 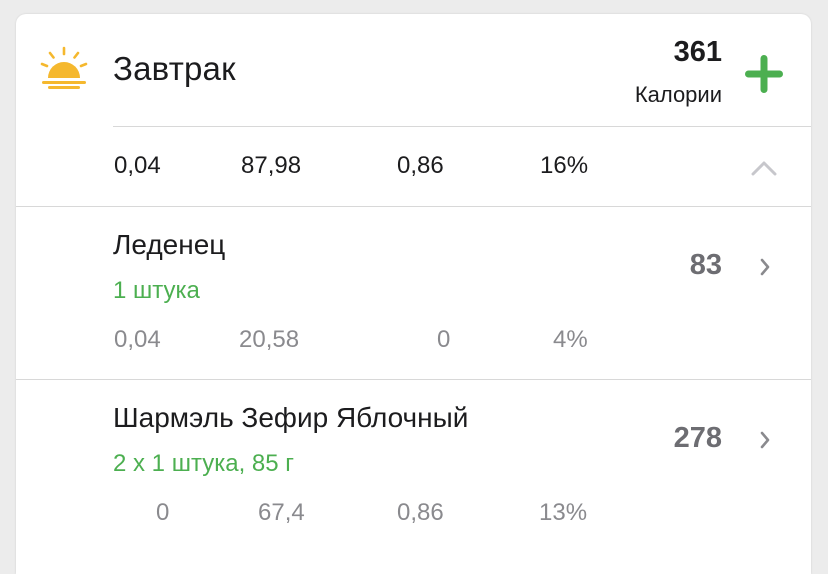 I want to click on food-item-name: Леденец, so click(x=169, y=244).